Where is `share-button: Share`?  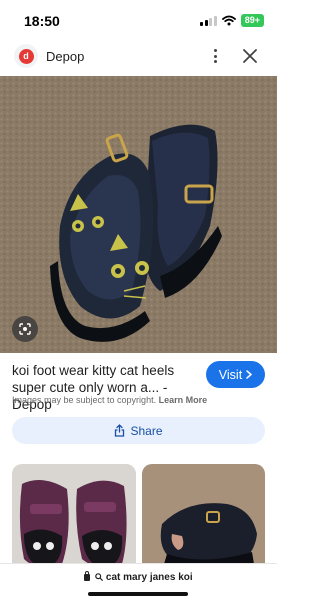 share-button: Share is located at coordinates (138, 430).